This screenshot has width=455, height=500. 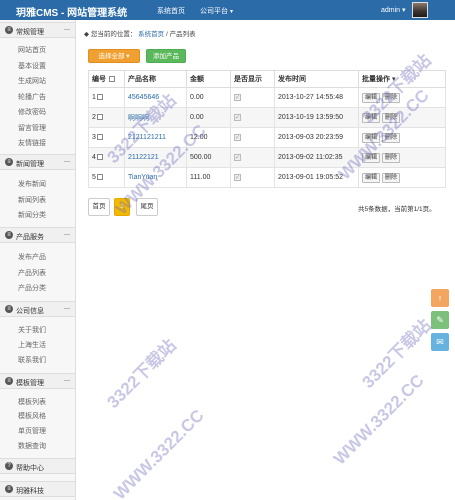 What do you see at coordinates (32, 112) in the screenshot?
I see `sidebar-item-password: 修改密码` at bounding box center [32, 112].